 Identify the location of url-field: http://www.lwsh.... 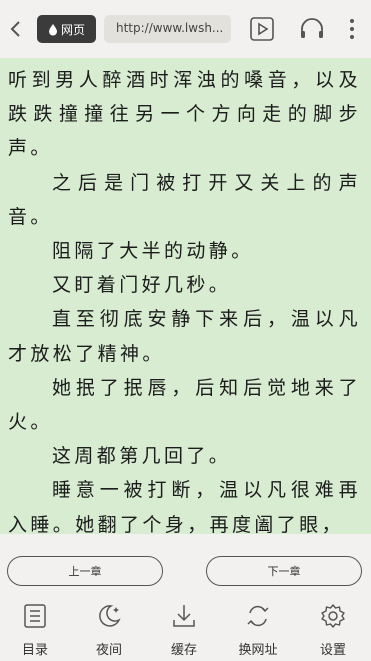
(167, 29).